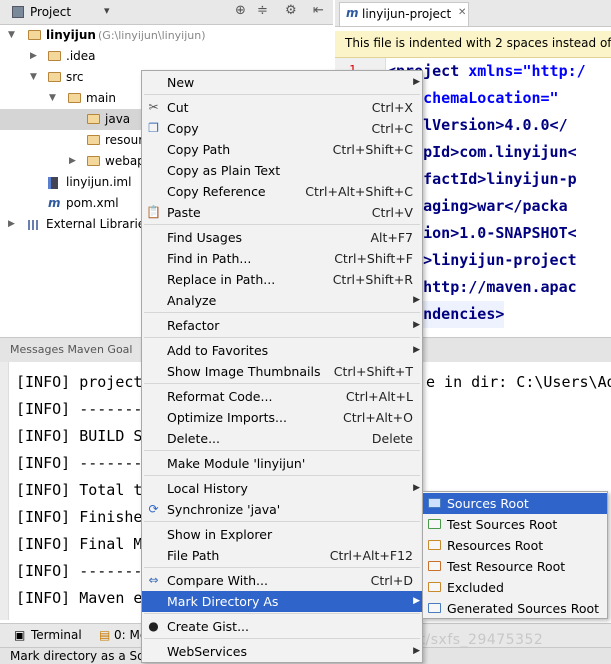  Describe the element at coordinates (107, 10) in the screenshot. I see `chevron-down-icon: ▾` at that location.